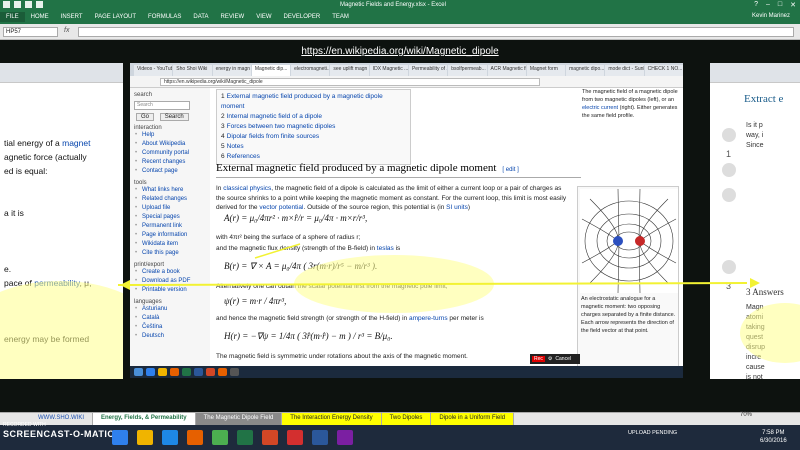 This screenshot has width=800, height=450. Describe the element at coordinates (432, 284) in the screenshot. I see `arrow-line` at that location.